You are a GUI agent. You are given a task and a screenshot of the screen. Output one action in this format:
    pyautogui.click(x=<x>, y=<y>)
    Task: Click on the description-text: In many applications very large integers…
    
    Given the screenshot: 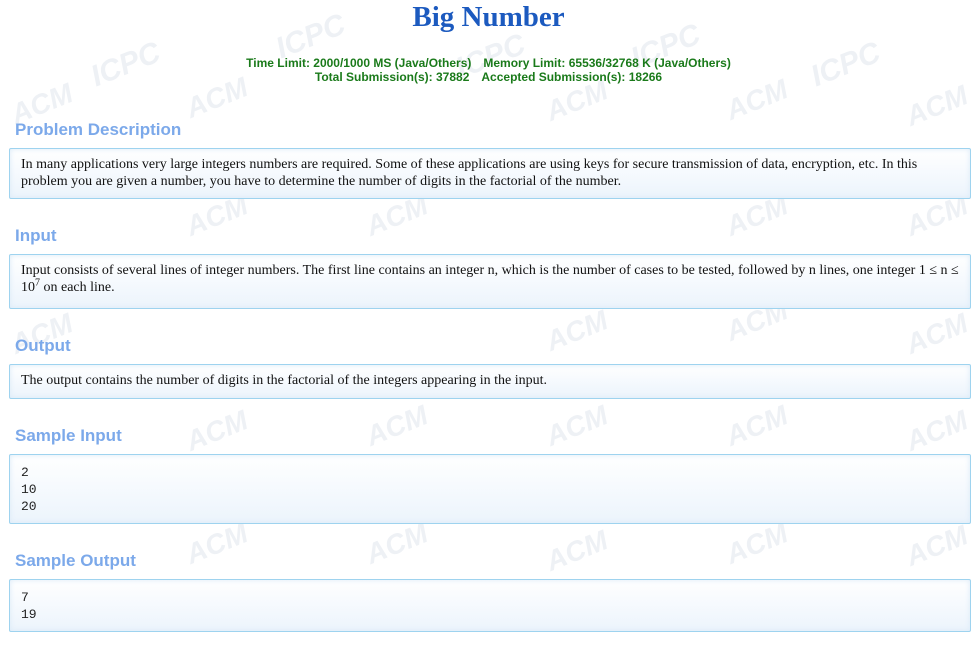 What is the action you would take?
    pyautogui.click(x=469, y=173)
    